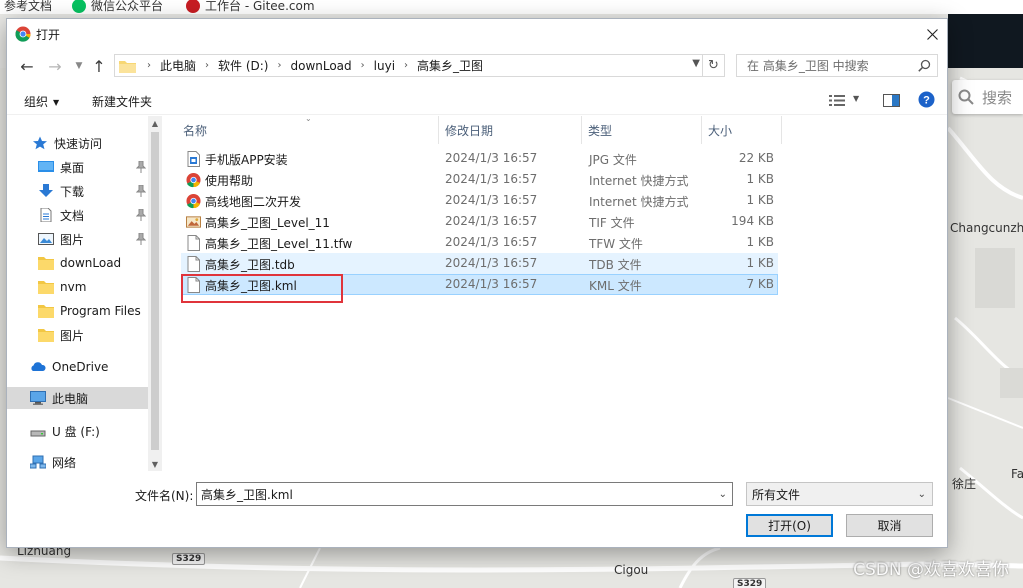 This screenshot has width=1023, height=588. What do you see at coordinates (246, 160) in the screenshot?
I see `file-name: 手机版APP安装` at bounding box center [246, 160].